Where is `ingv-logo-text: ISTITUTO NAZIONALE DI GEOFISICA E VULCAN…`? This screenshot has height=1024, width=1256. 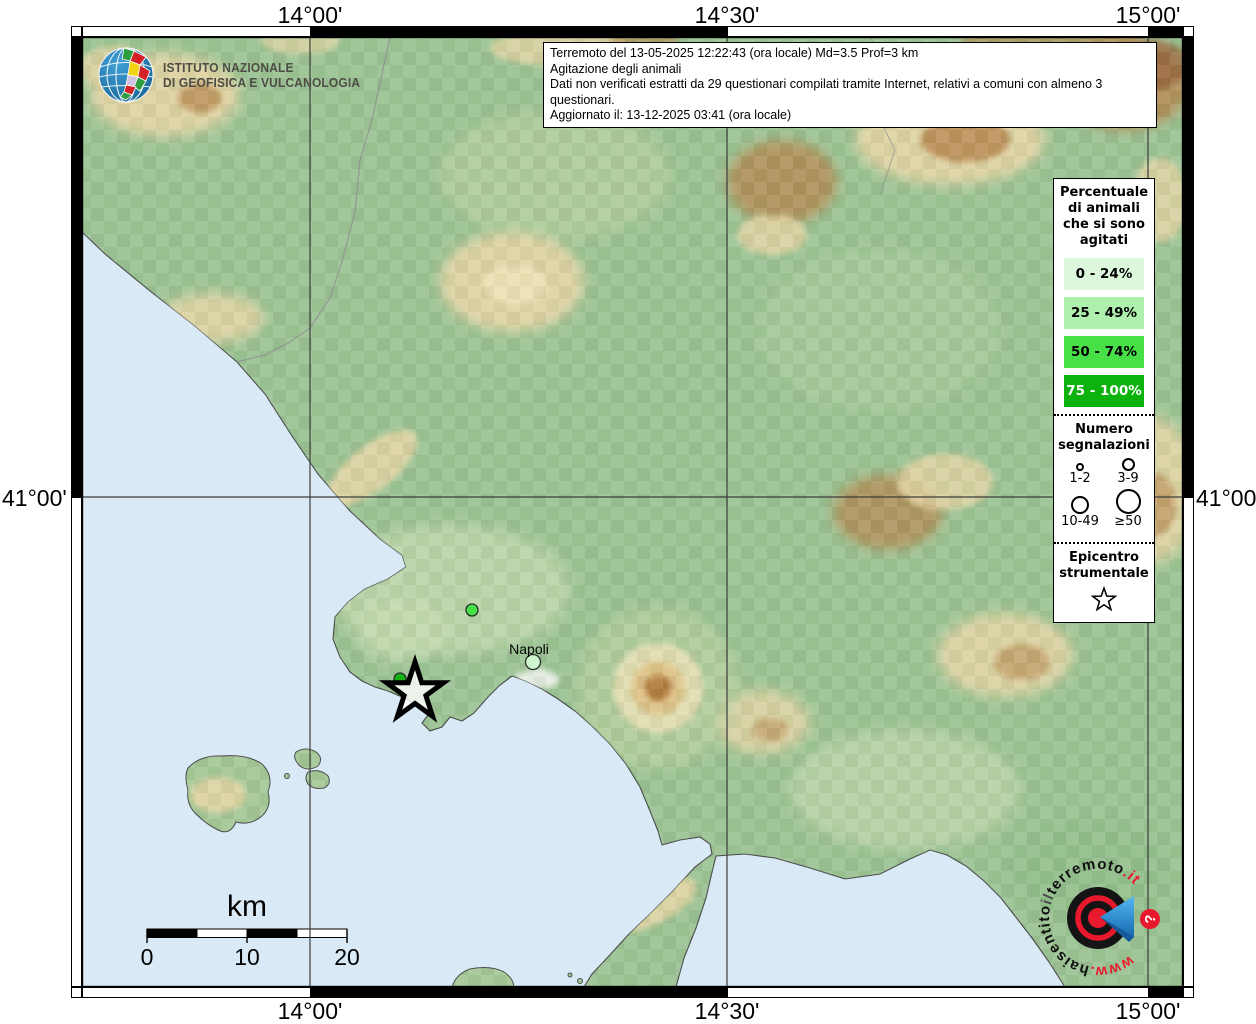 ingv-logo-text: ISTITUTO NAZIONALE DI GEOFISICA E VULCAN… is located at coordinates (262, 75).